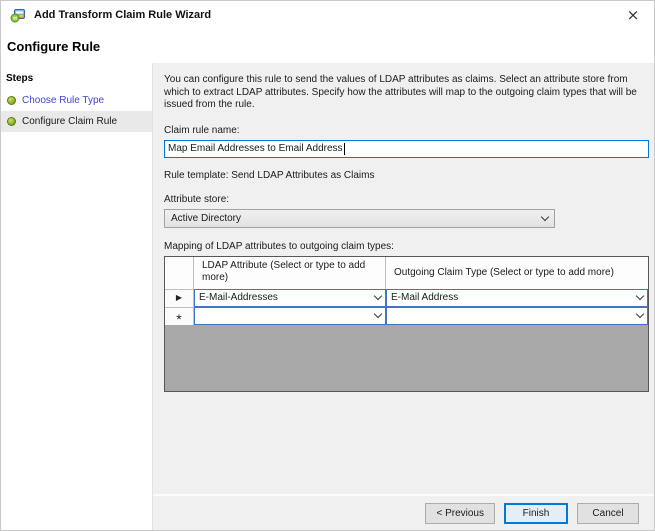 The image size is (655, 531). I want to click on current-row-indicator: ▶, so click(179, 297).